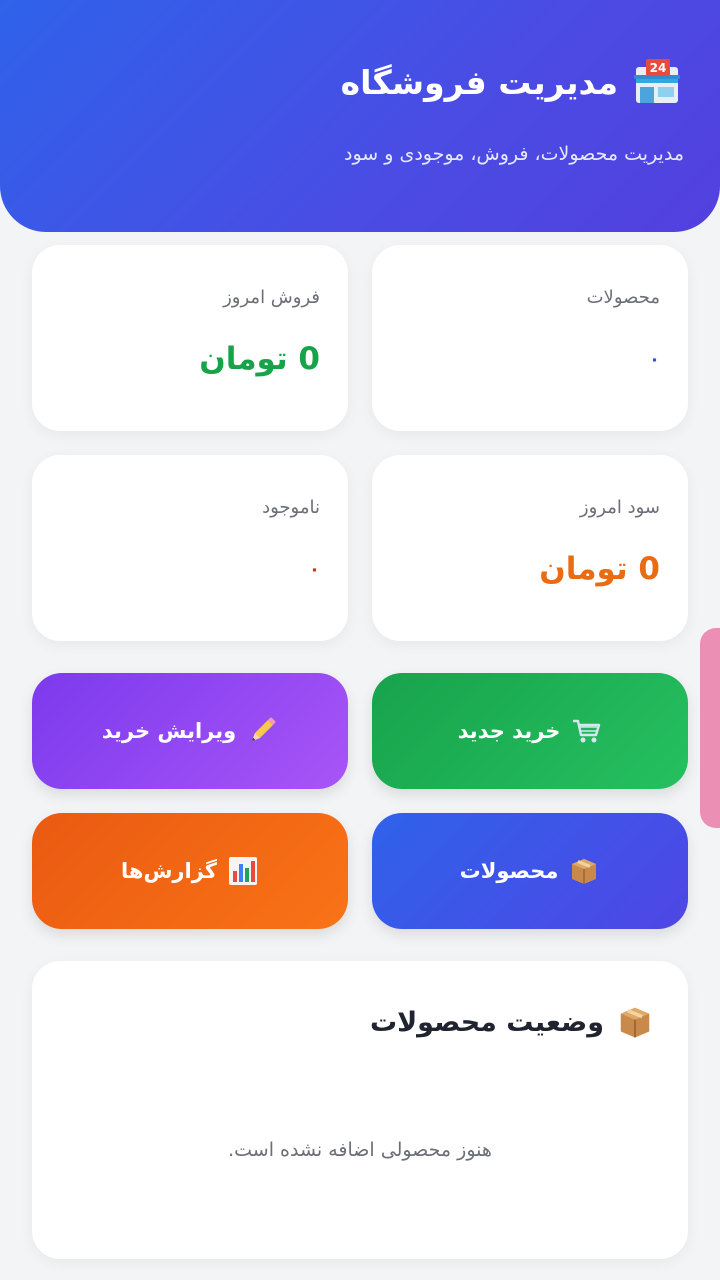 The image size is (720, 1280). Describe the element at coordinates (190, 548) in the screenshot. I see `stat-card-out-of-stock: ناموجود ۰` at that location.